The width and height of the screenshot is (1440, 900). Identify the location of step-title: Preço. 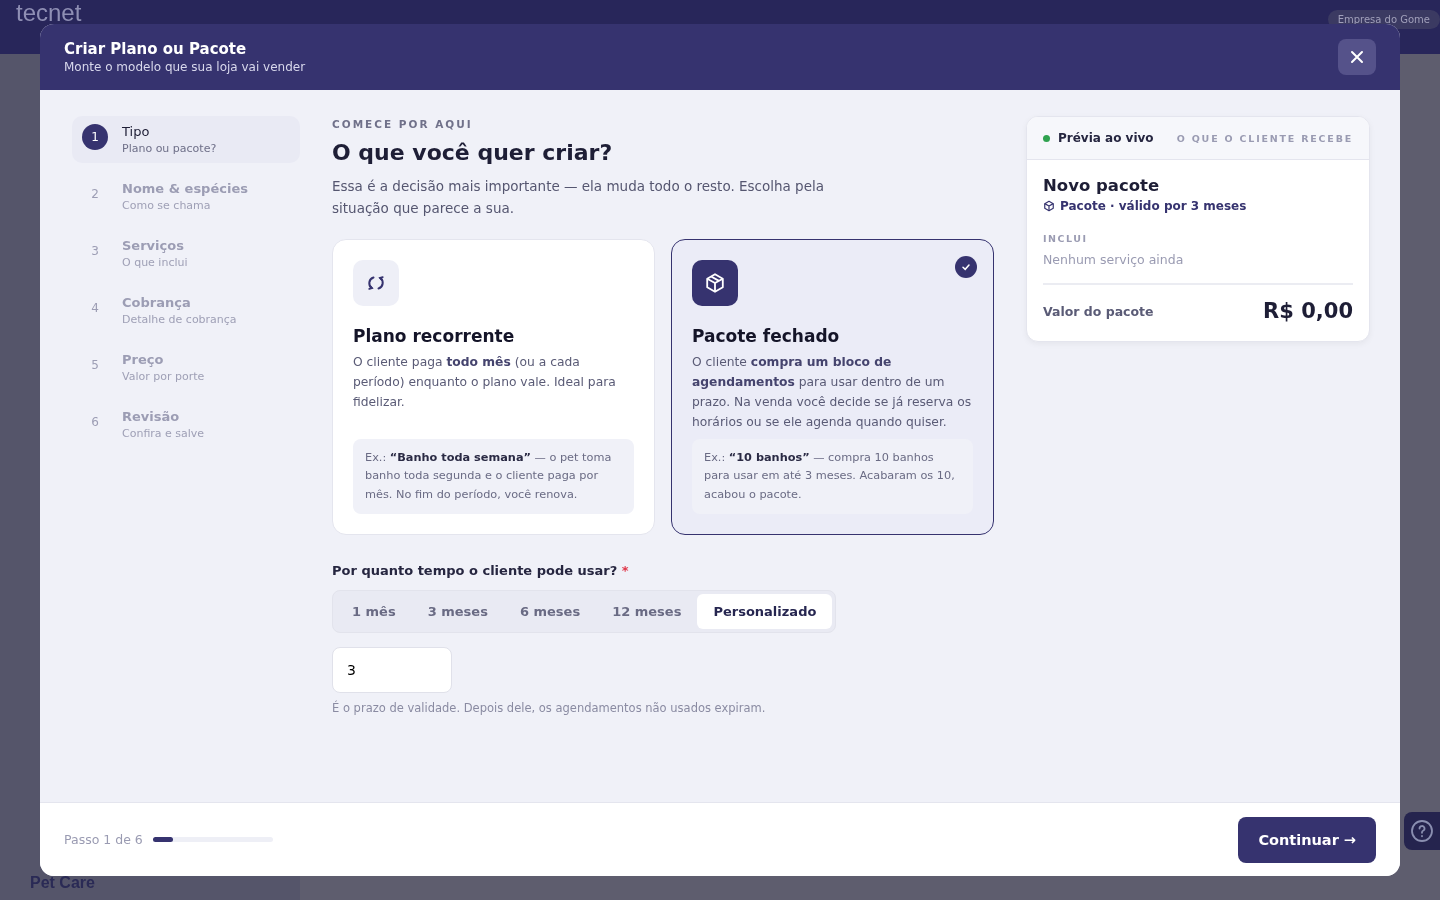
(143, 359).